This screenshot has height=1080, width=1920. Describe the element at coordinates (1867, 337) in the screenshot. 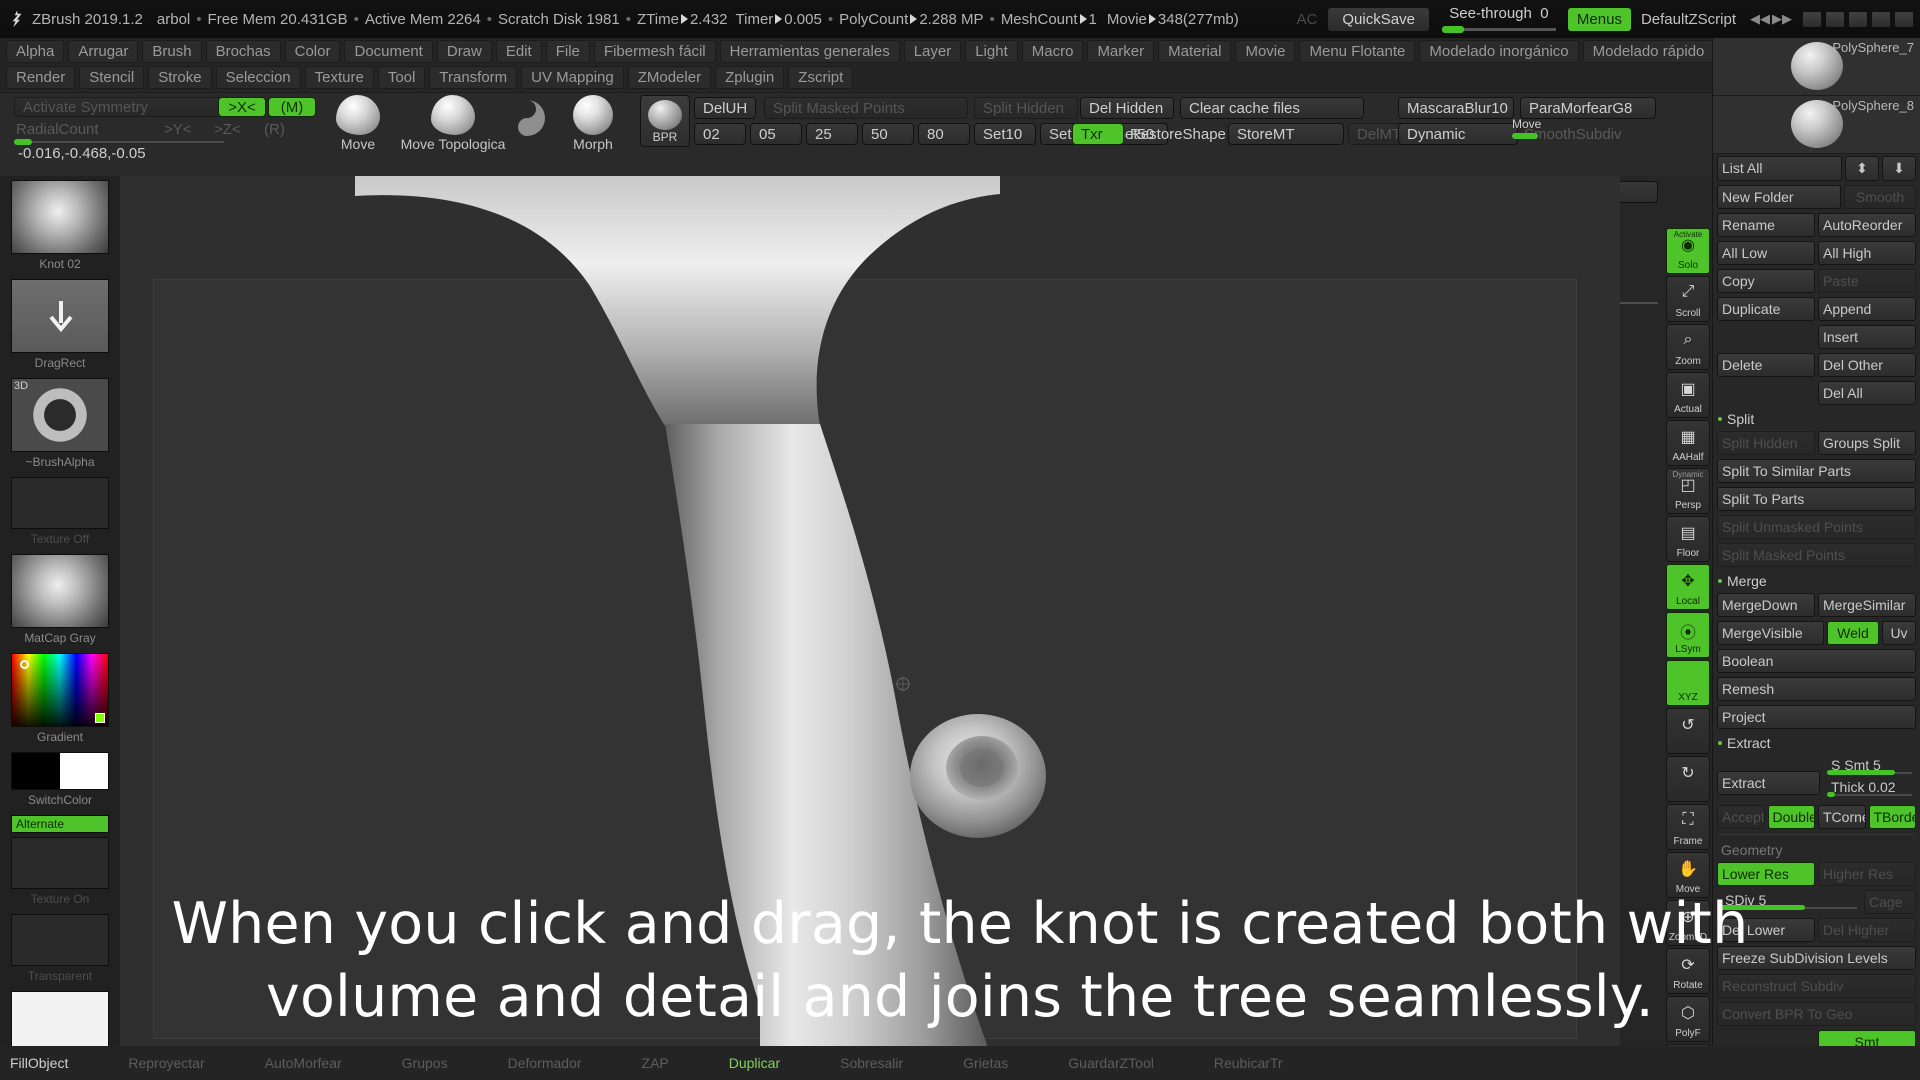

I see `insert-button: Insert` at that location.